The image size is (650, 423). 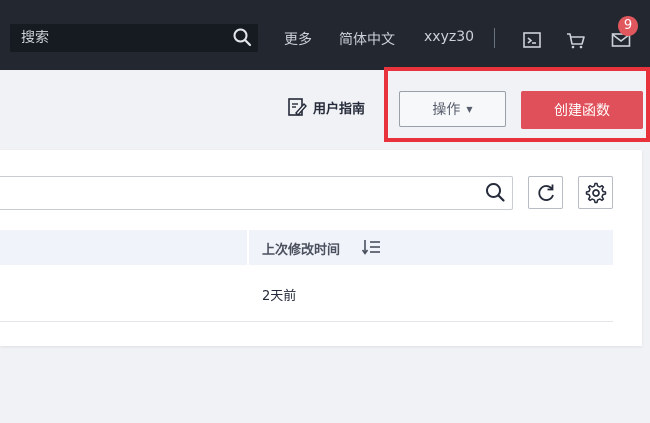 What do you see at coordinates (469, 109) in the screenshot?
I see `caret-down-icon: ▼` at bounding box center [469, 109].